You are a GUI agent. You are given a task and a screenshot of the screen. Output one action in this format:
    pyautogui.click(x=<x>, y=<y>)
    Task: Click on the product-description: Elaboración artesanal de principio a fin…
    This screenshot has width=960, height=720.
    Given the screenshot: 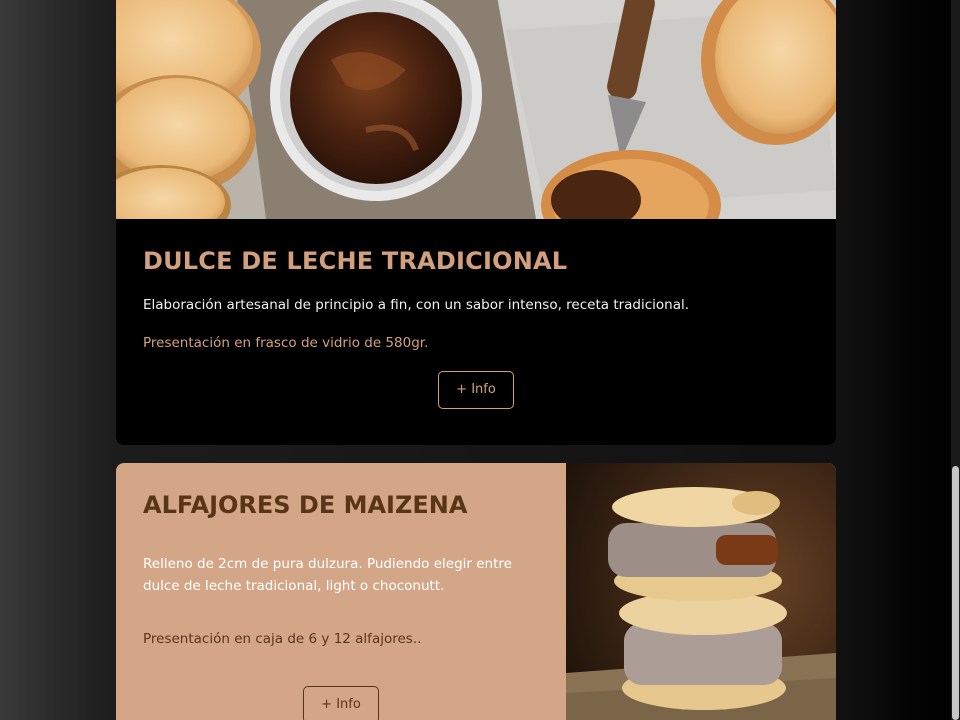 What is the action you would take?
    pyautogui.click(x=416, y=305)
    